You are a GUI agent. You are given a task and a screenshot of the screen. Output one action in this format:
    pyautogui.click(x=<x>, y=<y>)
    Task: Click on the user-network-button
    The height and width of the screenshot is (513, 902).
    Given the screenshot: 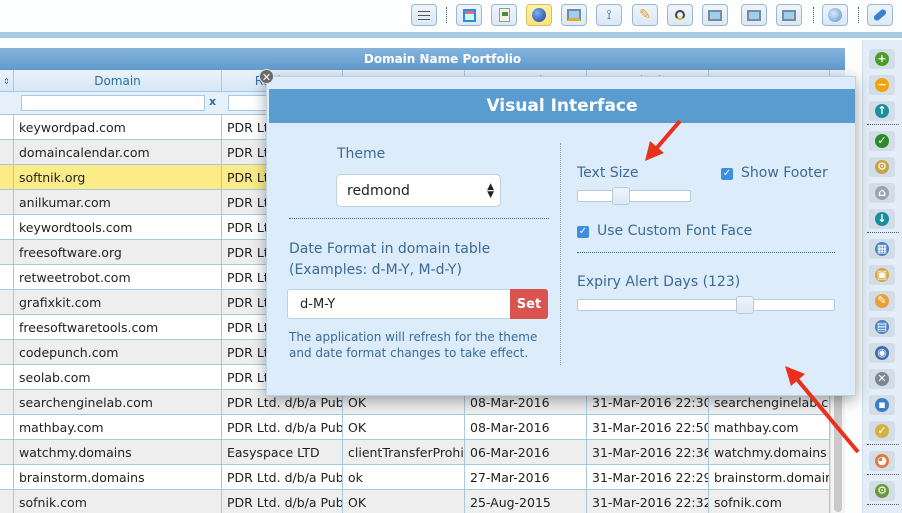 What is the action you would take?
    pyautogui.click(x=680, y=15)
    